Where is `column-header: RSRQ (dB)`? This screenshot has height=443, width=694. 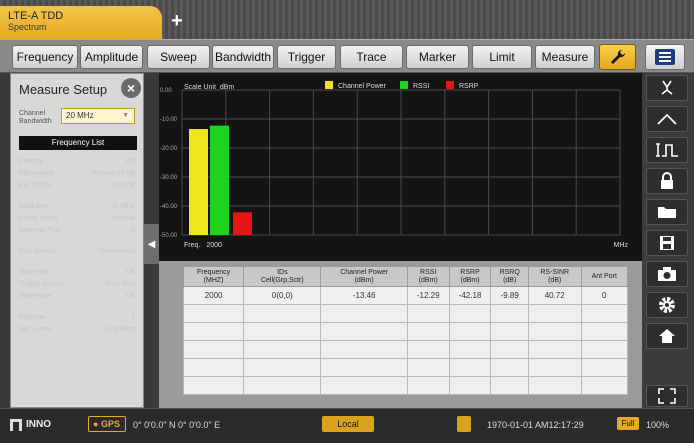
column-header: RSRQ (dB) is located at coordinates (509, 276).